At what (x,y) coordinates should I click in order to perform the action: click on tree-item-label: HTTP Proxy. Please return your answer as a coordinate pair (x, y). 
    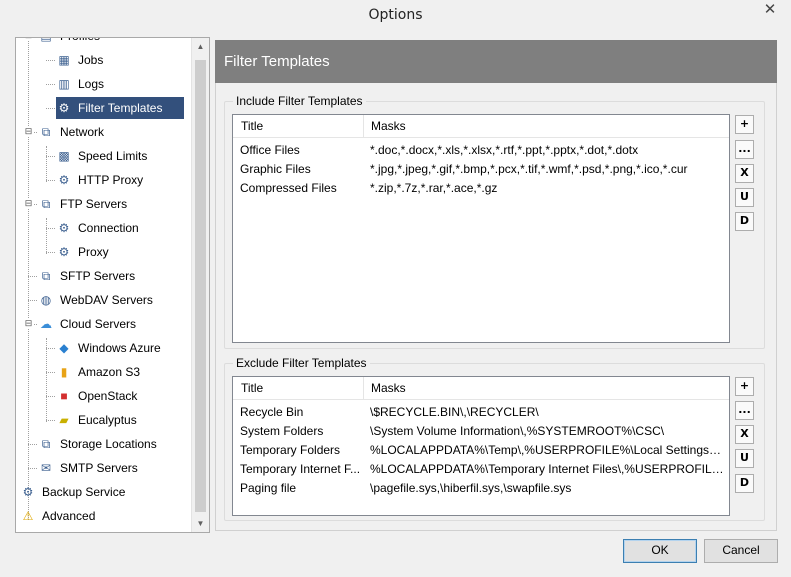
    Looking at the image, I should click on (111, 180).